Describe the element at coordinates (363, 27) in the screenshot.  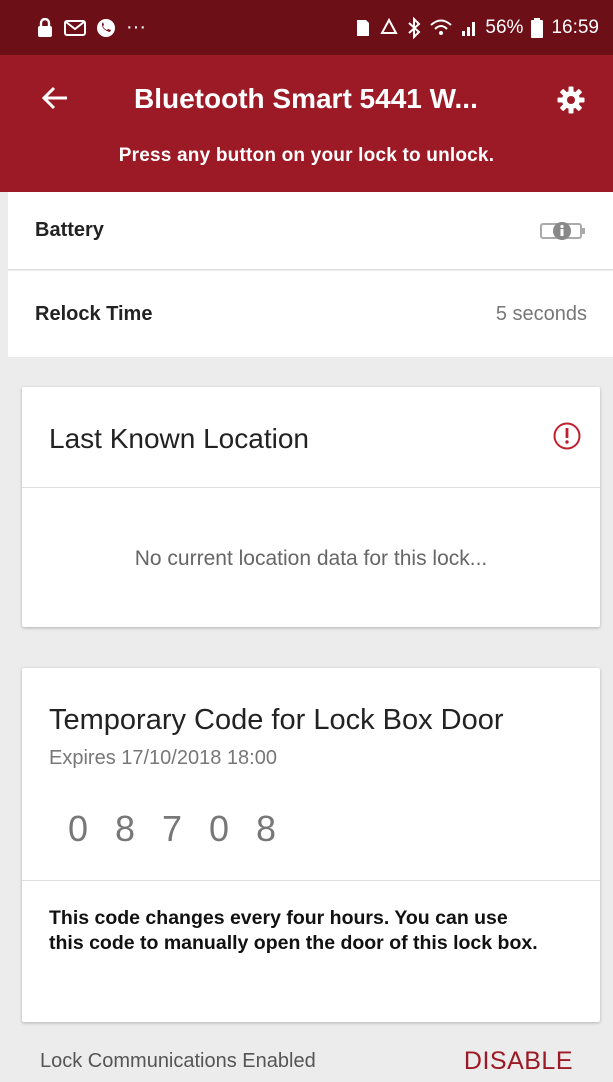
I see `sim-icon` at that location.